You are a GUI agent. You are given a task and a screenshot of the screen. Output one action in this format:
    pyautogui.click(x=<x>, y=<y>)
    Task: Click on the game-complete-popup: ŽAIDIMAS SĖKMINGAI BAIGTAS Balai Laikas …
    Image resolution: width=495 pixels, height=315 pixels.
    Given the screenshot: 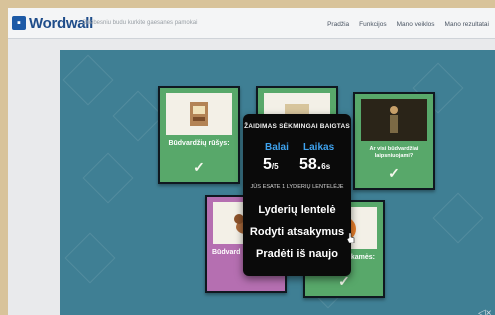 What is the action you would take?
    pyautogui.click(x=297, y=195)
    